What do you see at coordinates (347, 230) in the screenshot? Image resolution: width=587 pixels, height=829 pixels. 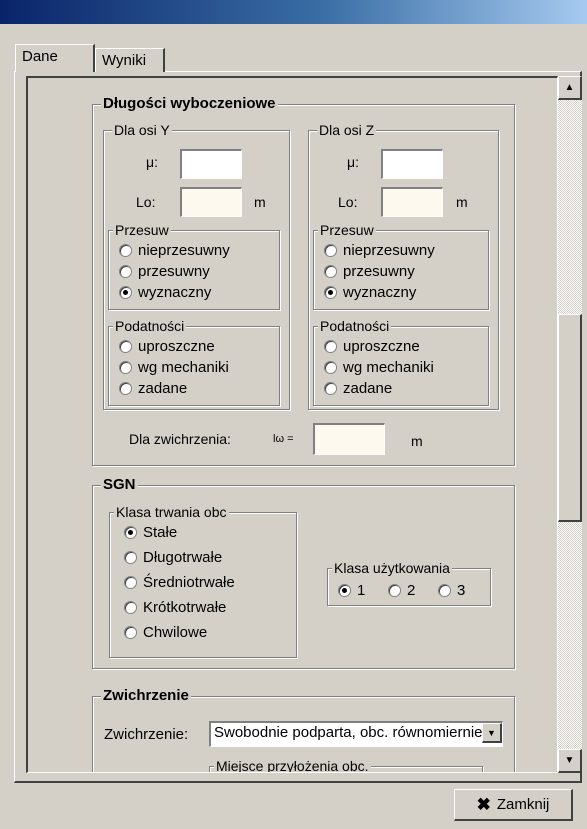 I see `sway-z-title: Przesuw` at bounding box center [347, 230].